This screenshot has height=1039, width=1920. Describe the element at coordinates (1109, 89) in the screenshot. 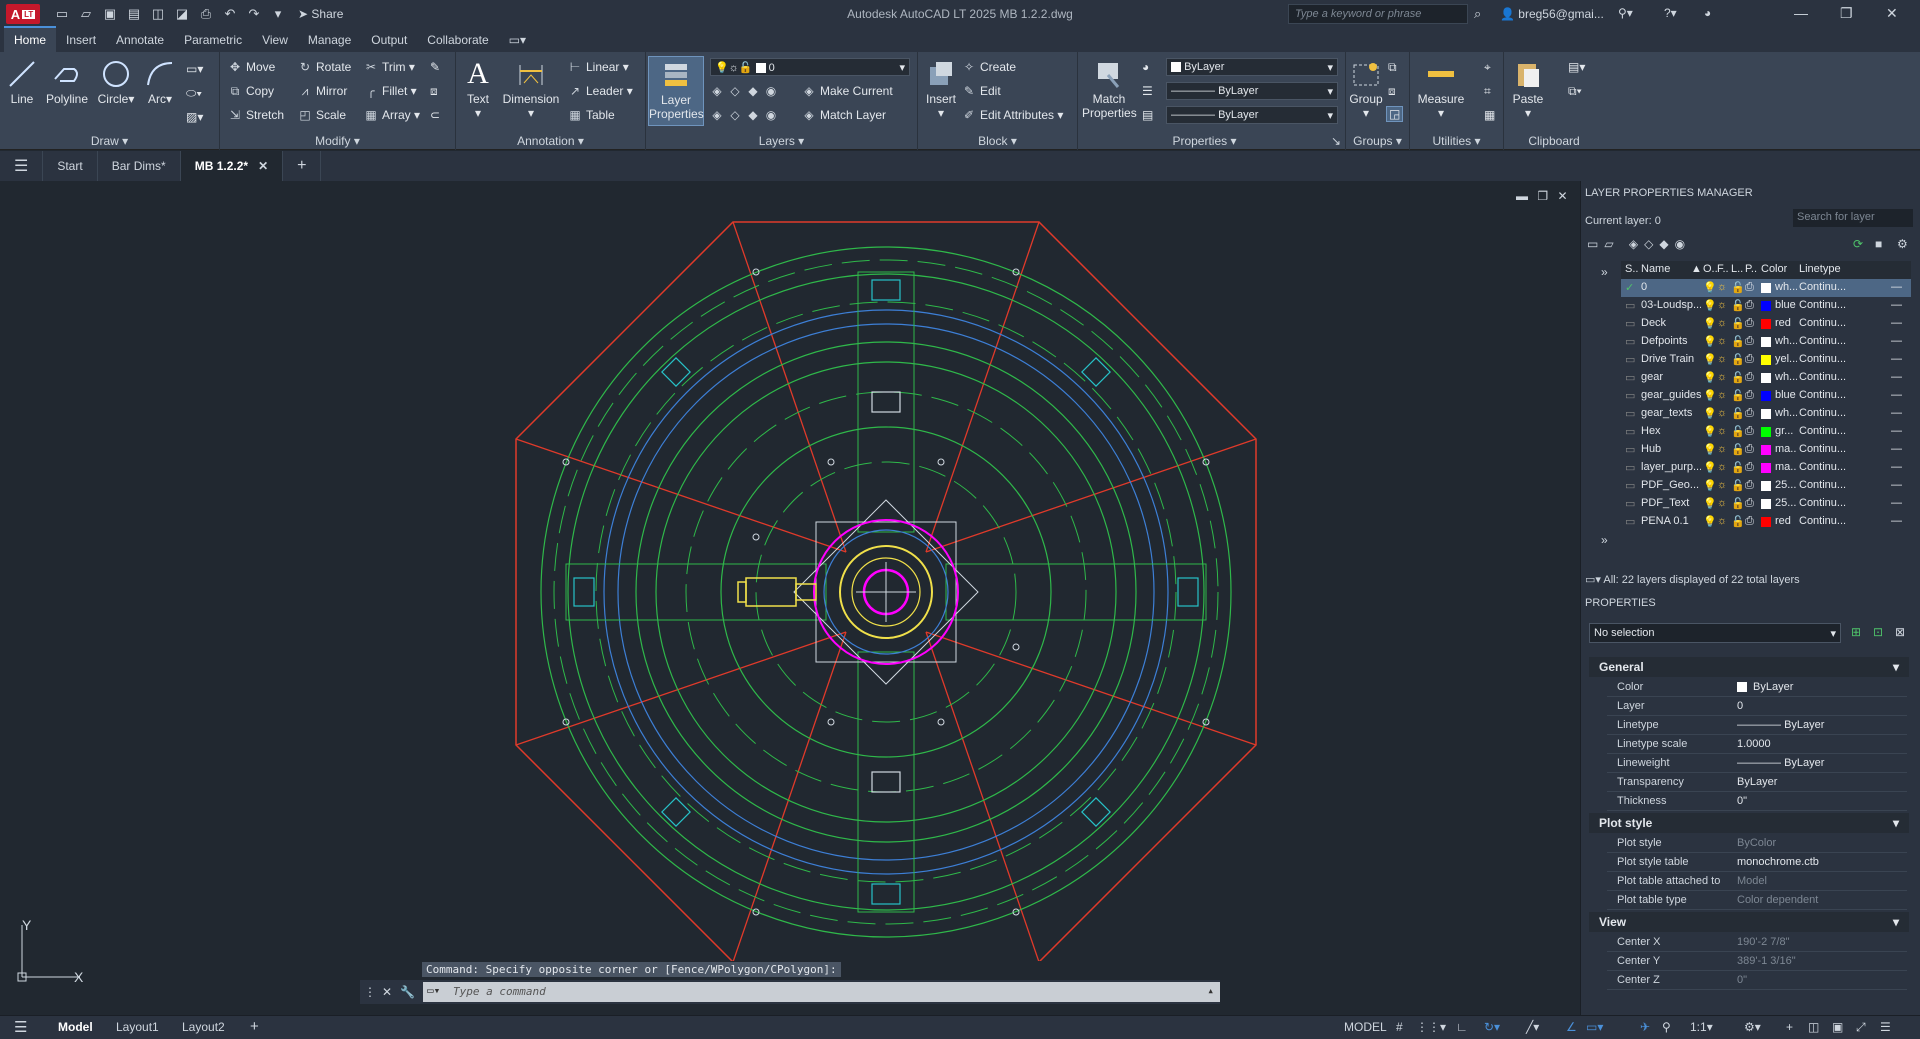

I see `match-properties-button: Match Properties` at that location.